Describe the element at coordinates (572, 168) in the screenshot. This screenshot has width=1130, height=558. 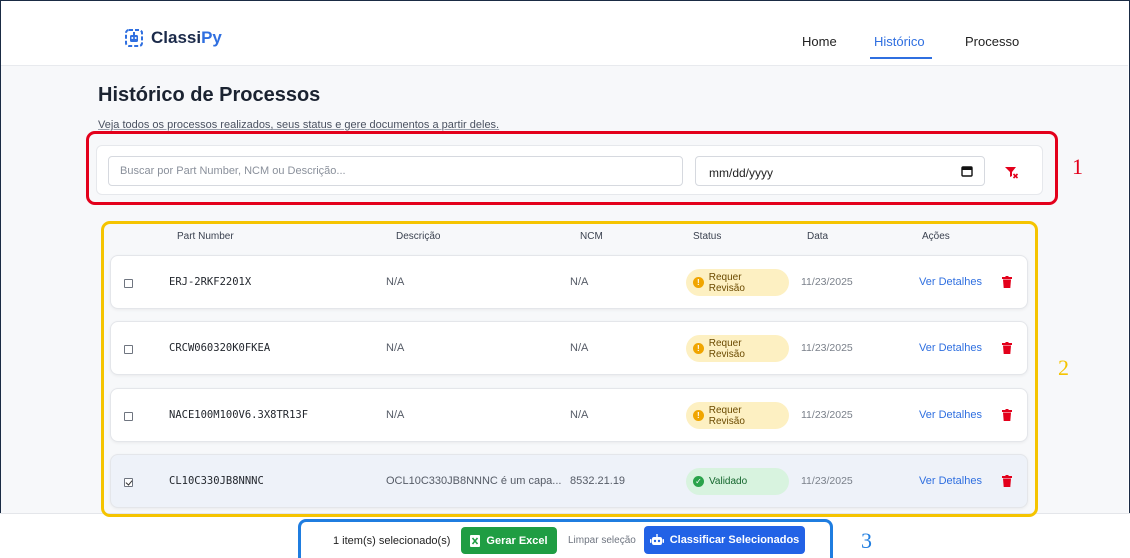
I see `annotation-box-filters` at that location.